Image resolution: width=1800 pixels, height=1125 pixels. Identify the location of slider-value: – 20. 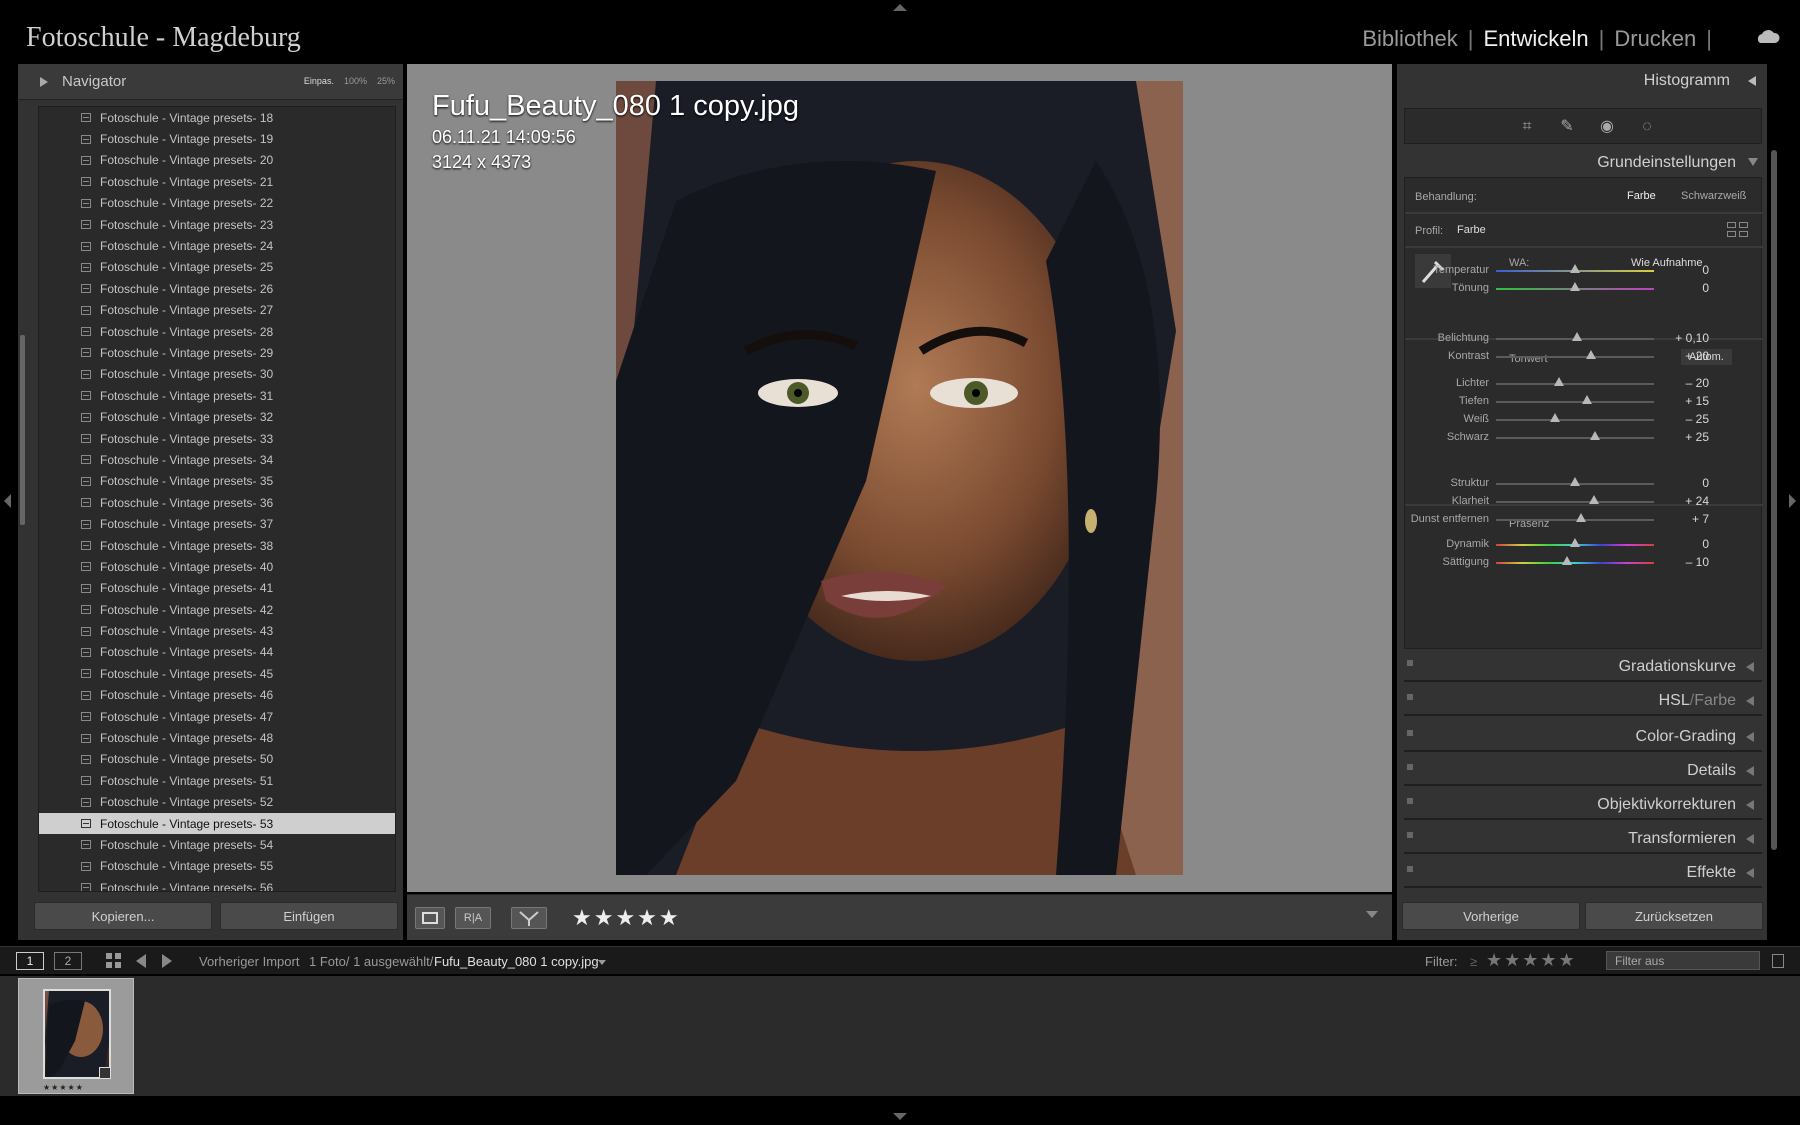
(1685, 383).